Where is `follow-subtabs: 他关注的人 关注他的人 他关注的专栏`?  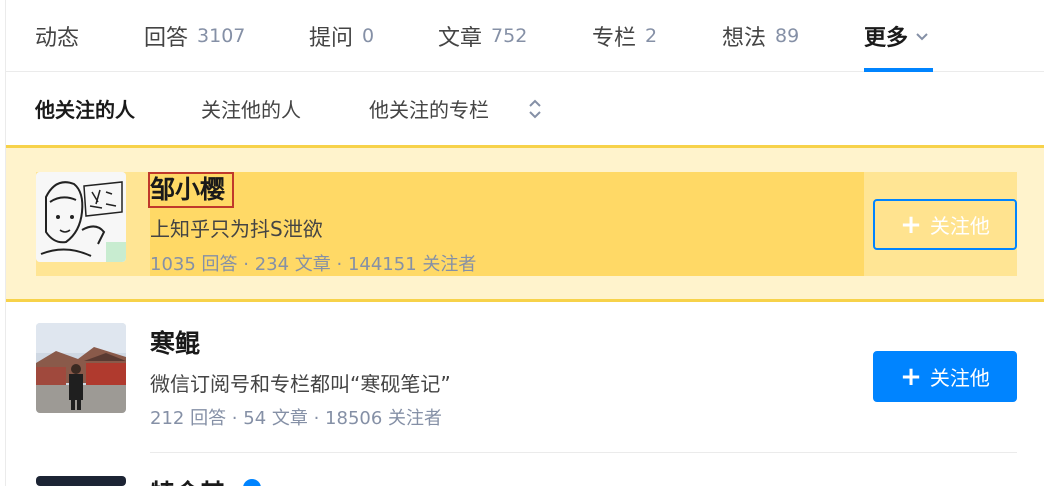 follow-subtabs: 他关注的人 关注他的人 他关注的专栏 is located at coordinates (525, 108).